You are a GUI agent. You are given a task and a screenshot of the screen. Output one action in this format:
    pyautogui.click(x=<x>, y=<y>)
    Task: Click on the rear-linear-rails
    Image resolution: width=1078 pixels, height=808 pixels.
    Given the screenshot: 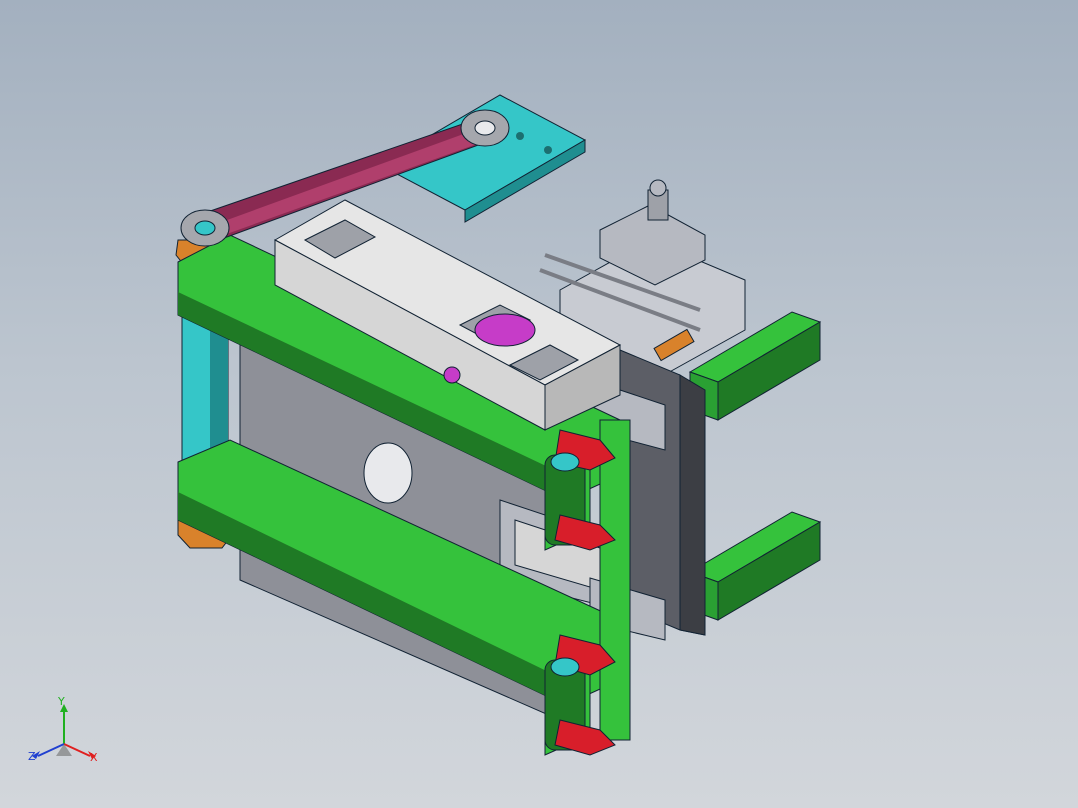 What is the action you would take?
    pyautogui.click(x=755, y=466)
    